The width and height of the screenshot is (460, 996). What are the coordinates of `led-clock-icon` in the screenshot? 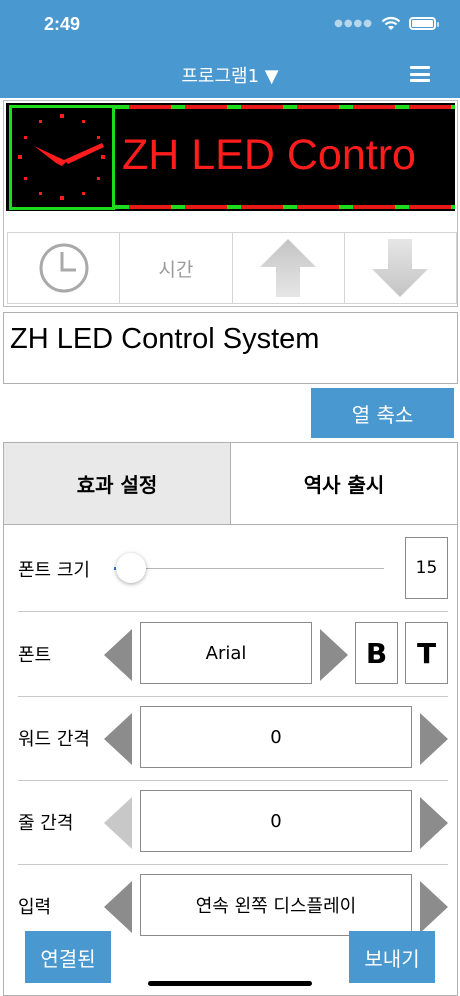 It's located at (62, 157).